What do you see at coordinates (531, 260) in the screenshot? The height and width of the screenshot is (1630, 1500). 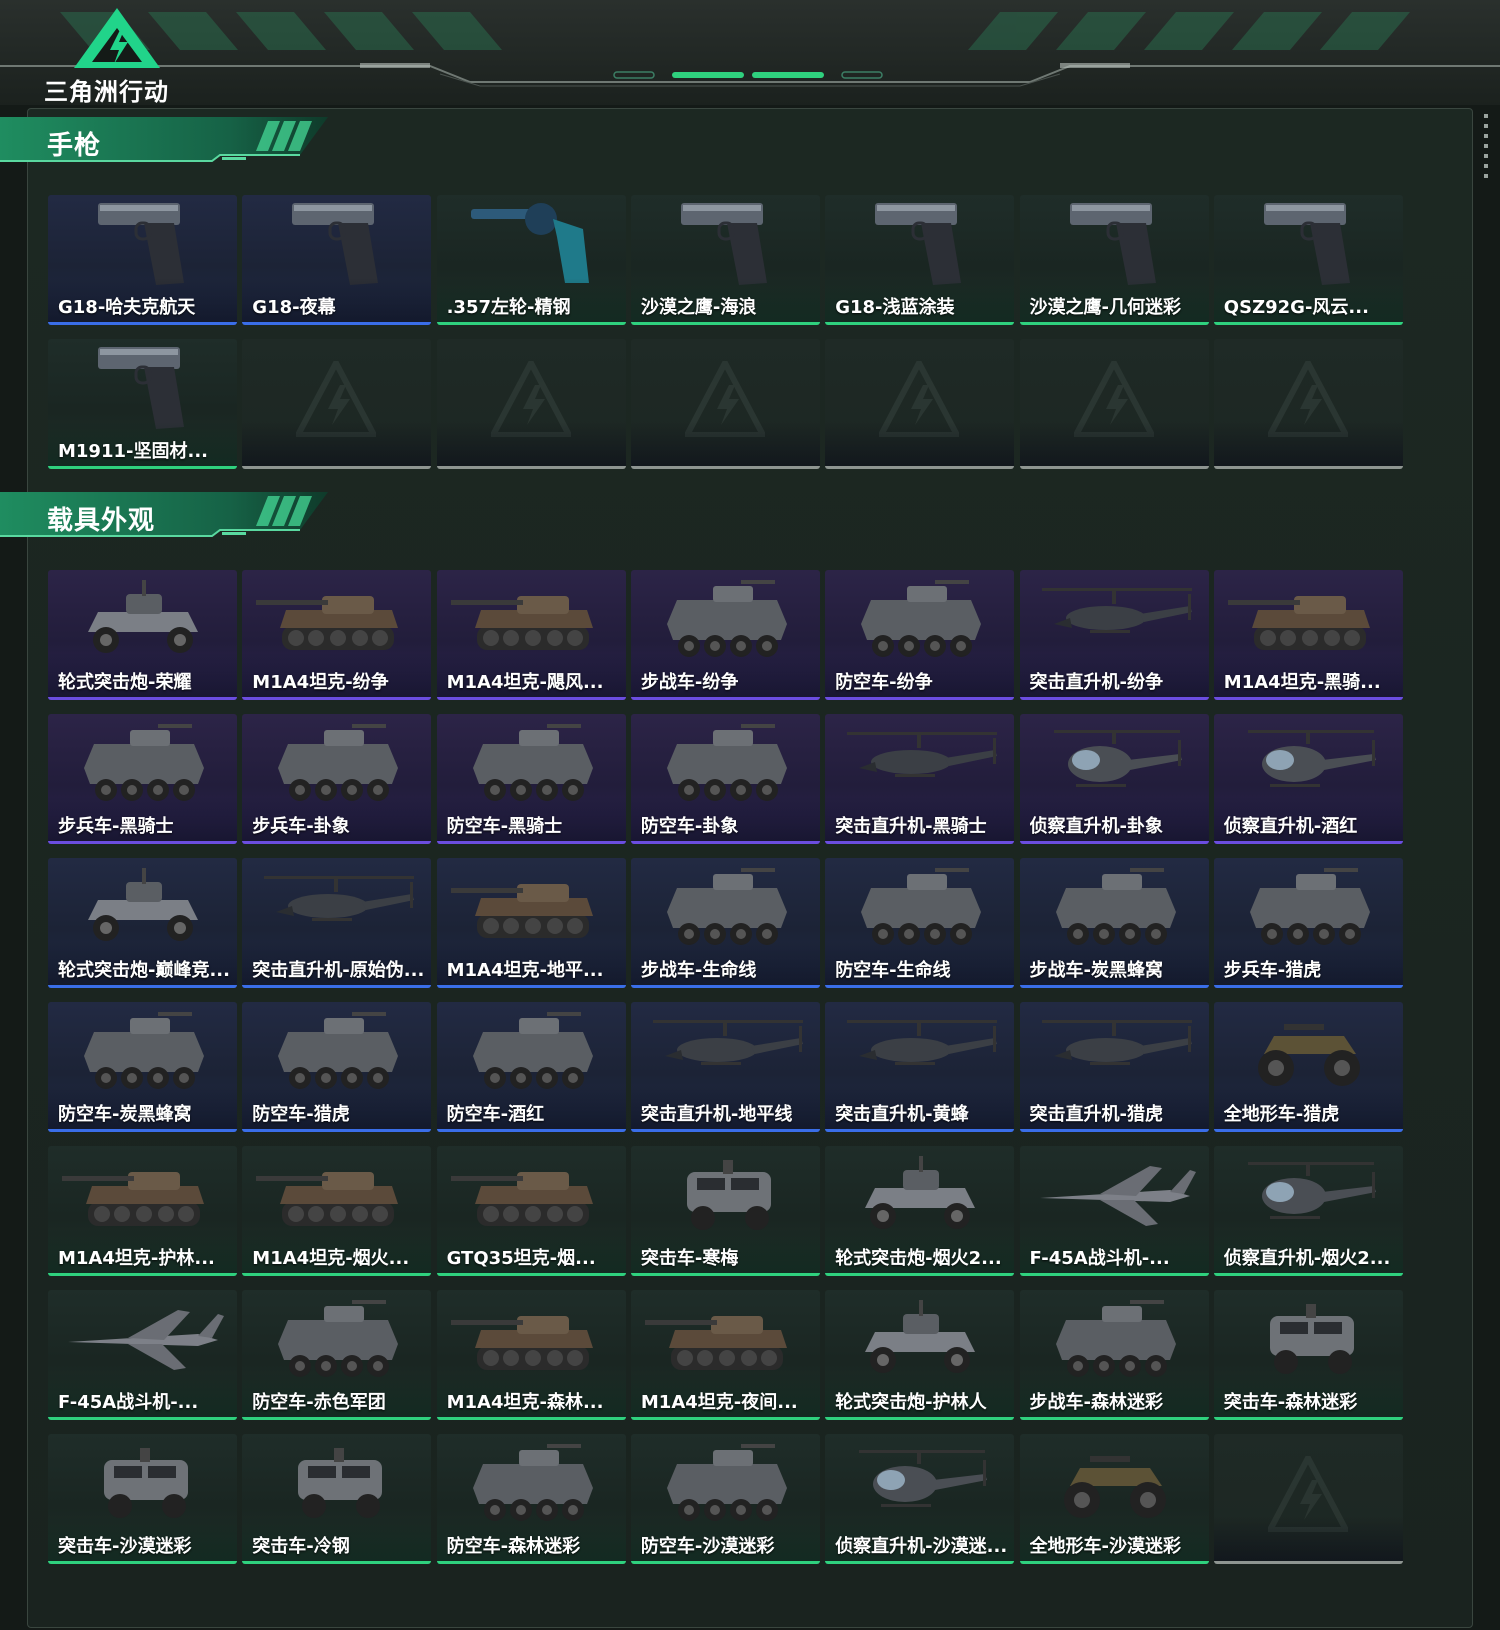 I see `skin-card: .357左轮-精钢` at bounding box center [531, 260].